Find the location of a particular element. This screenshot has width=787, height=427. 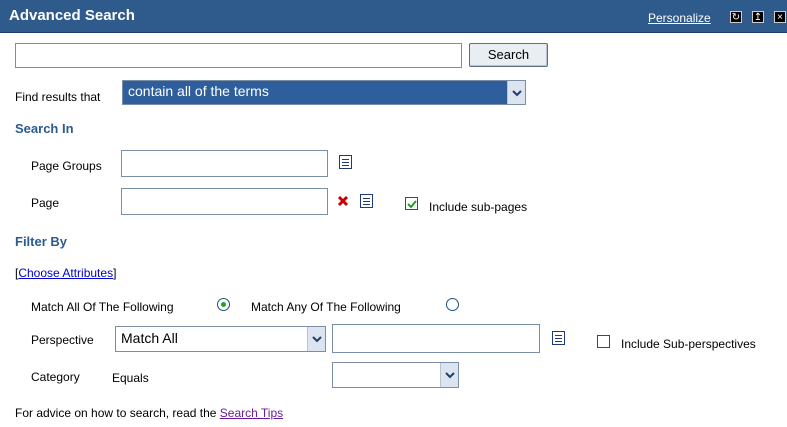

filter-by-heading: Filter By is located at coordinates (41, 241).